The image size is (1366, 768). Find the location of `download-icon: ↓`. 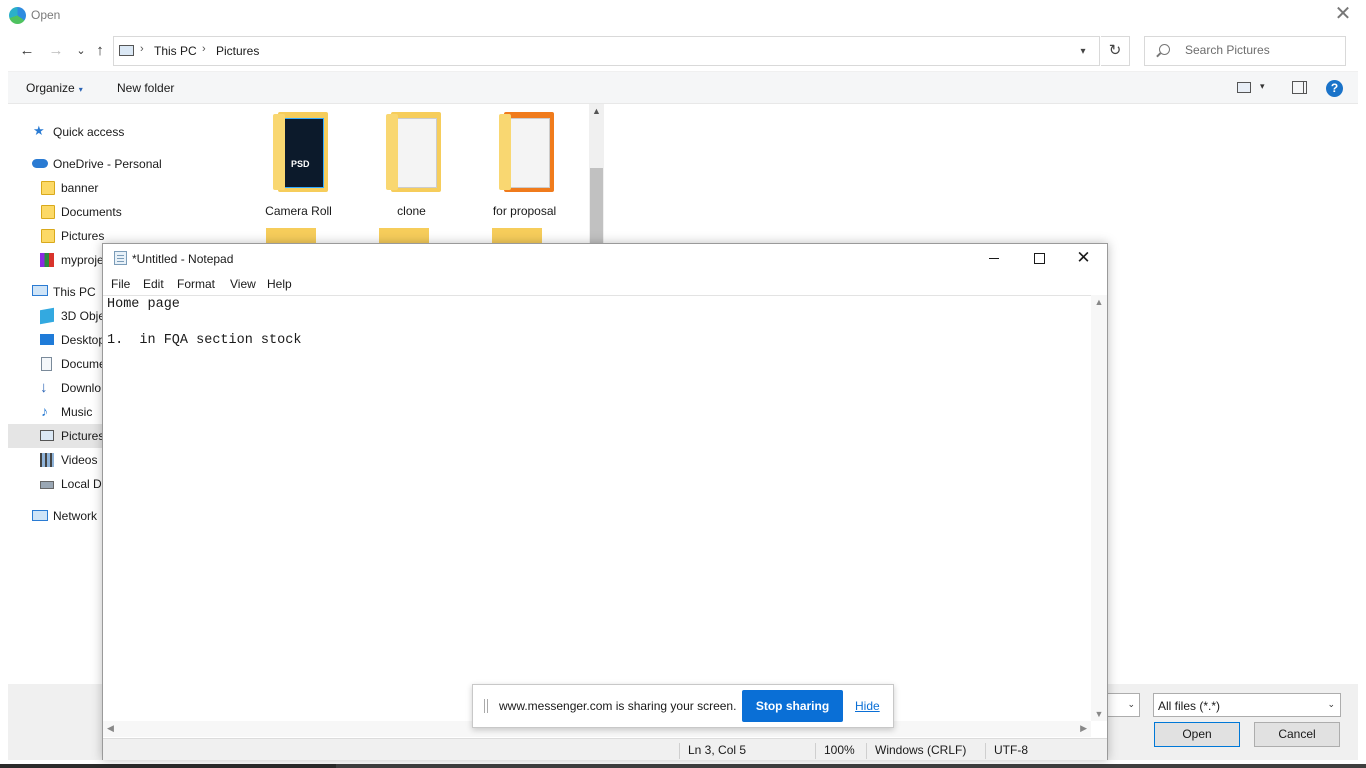

download-icon: ↓ is located at coordinates (44, 387).